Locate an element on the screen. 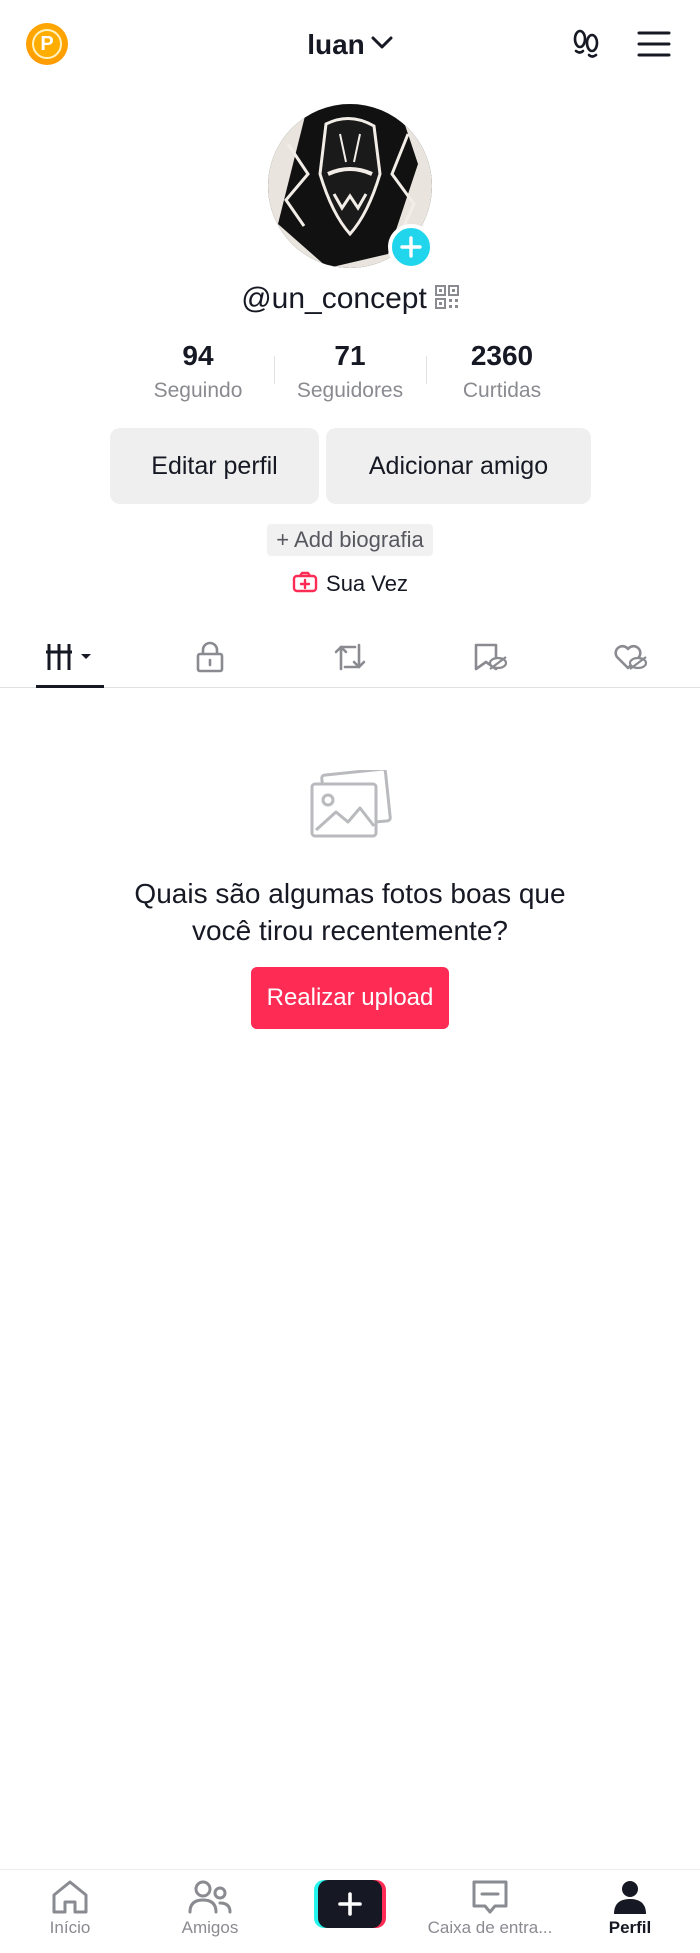 The height and width of the screenshot is (1953, 700). create-button is located at coordinates (350, 1904).